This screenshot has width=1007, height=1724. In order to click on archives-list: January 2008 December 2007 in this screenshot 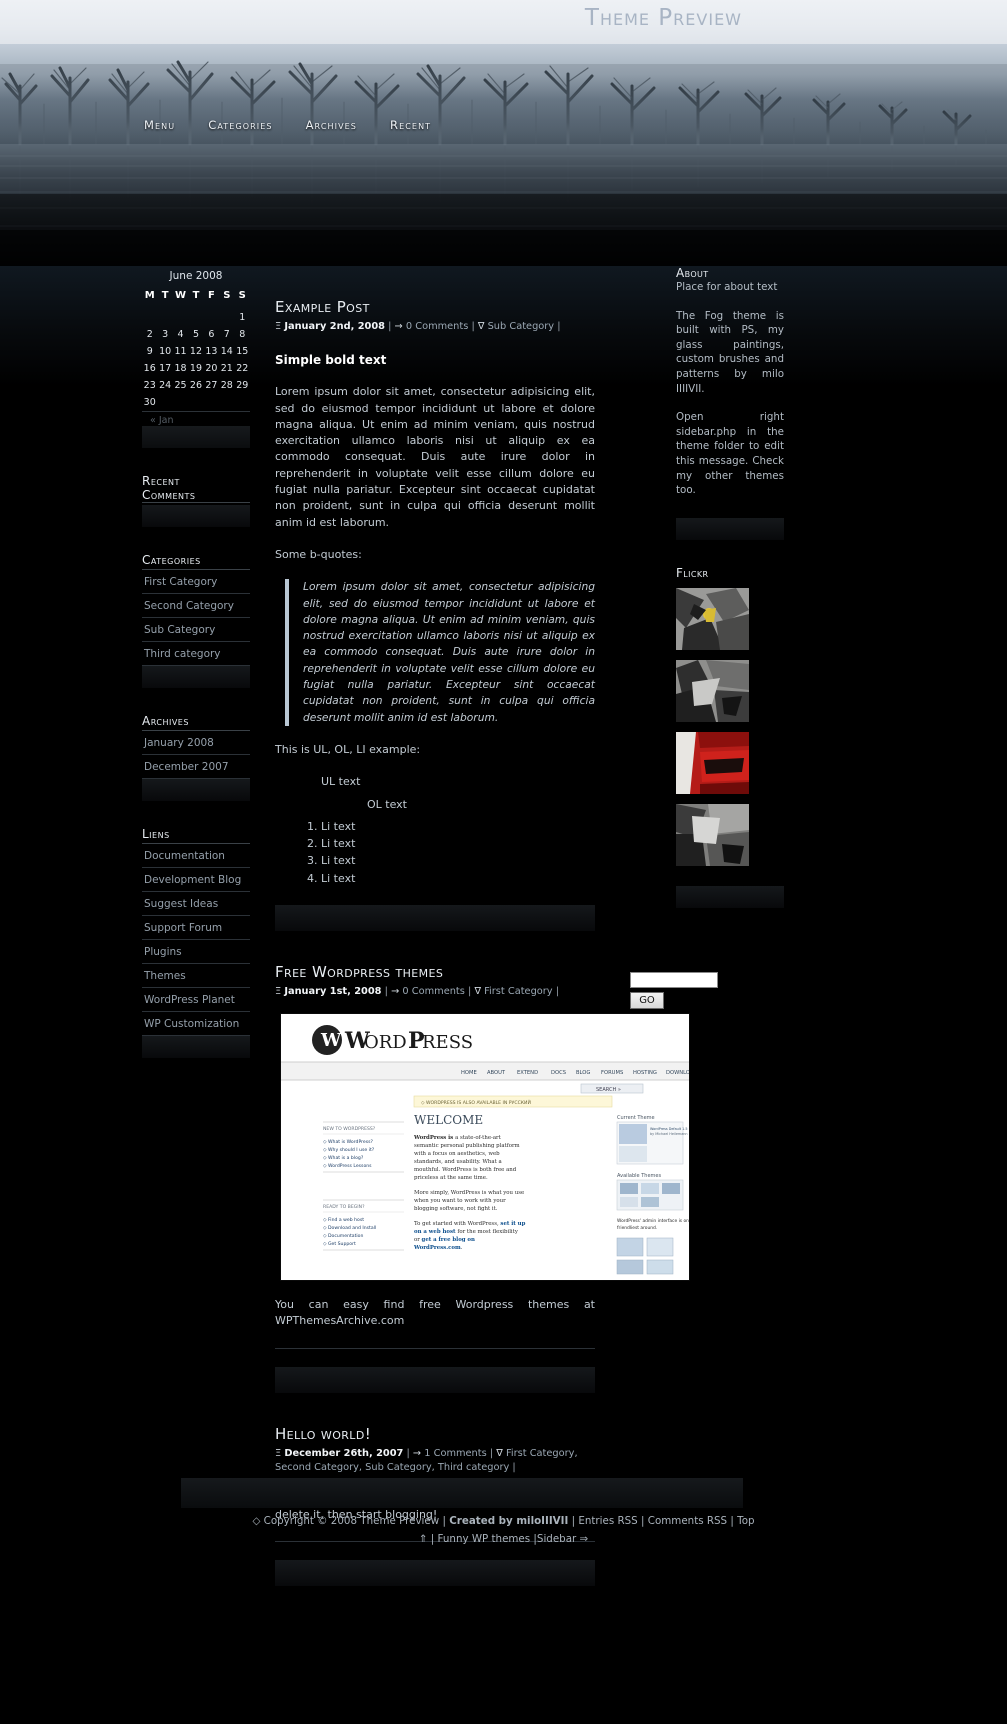, I will do `click(196, 755)`.